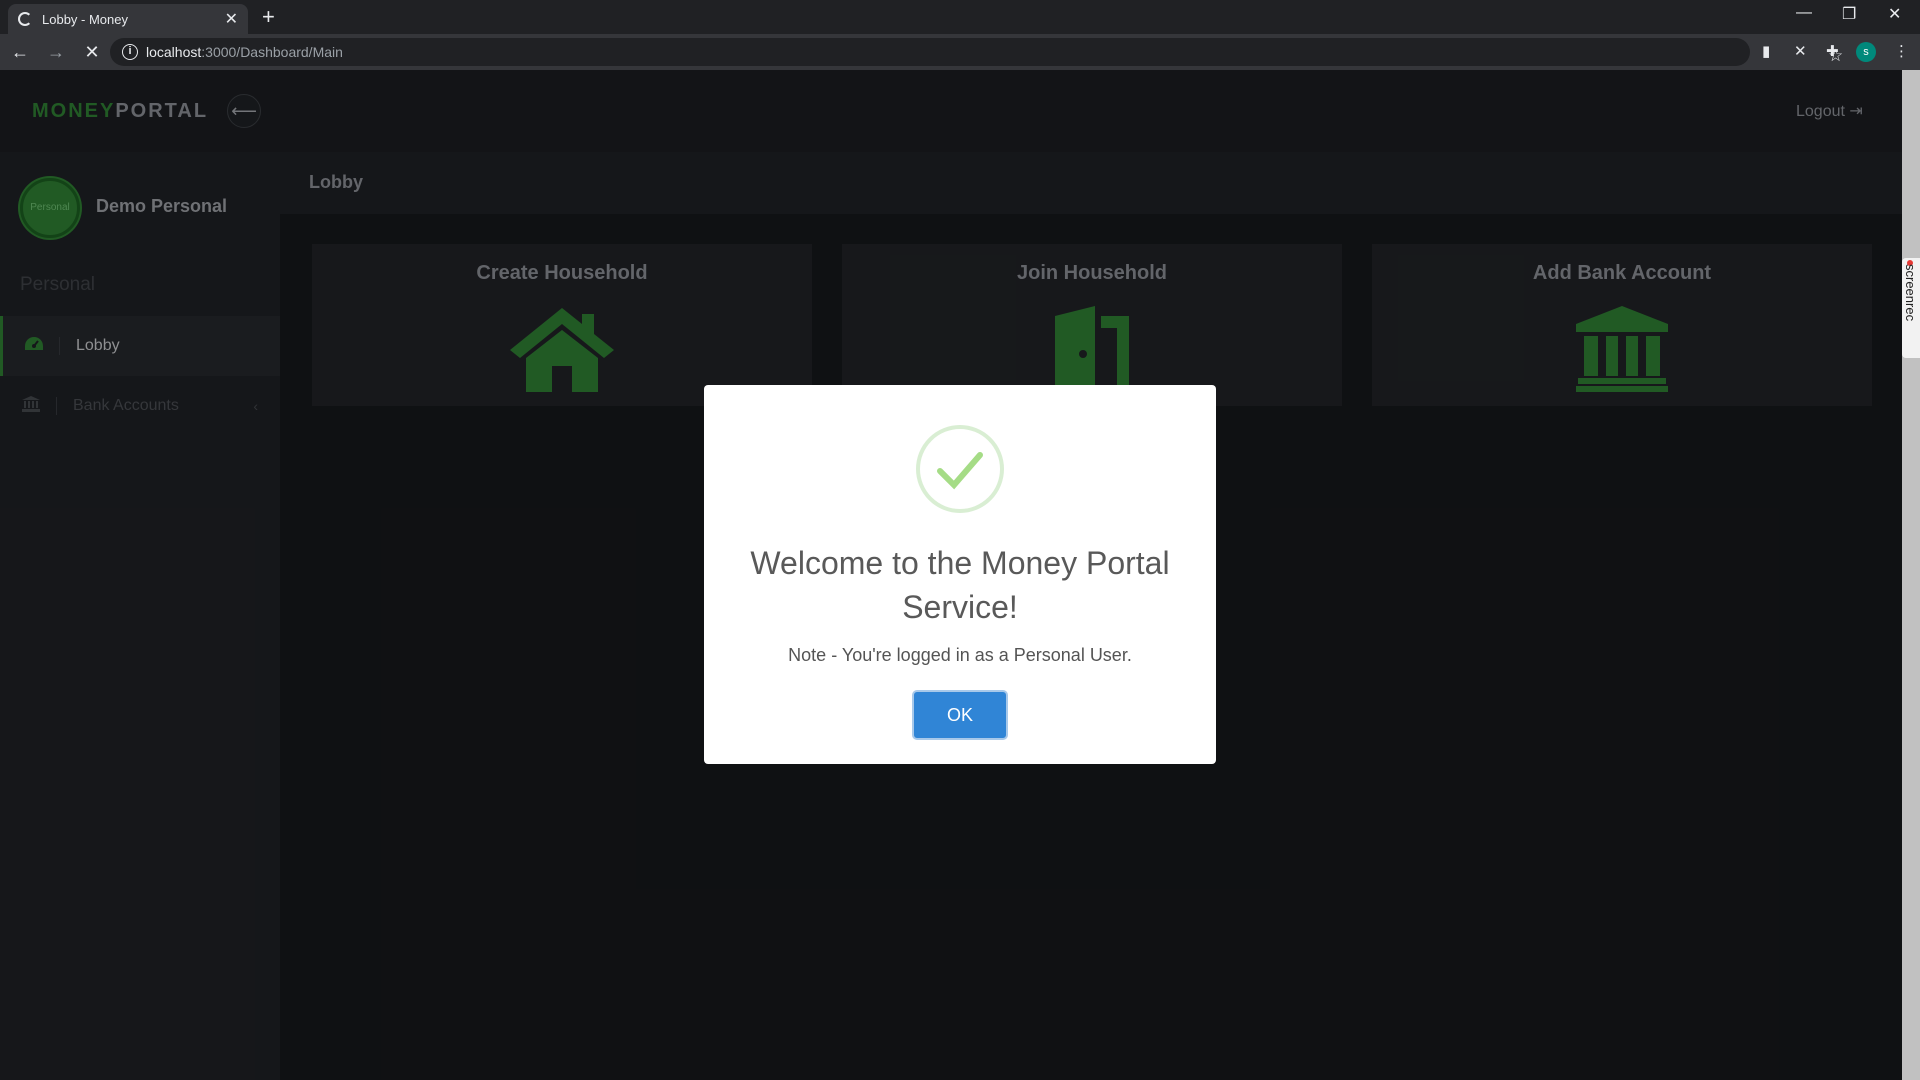  Describe the element at coordinates (960, 715) in the screenshot. I see `ok-button: OK` at that location.